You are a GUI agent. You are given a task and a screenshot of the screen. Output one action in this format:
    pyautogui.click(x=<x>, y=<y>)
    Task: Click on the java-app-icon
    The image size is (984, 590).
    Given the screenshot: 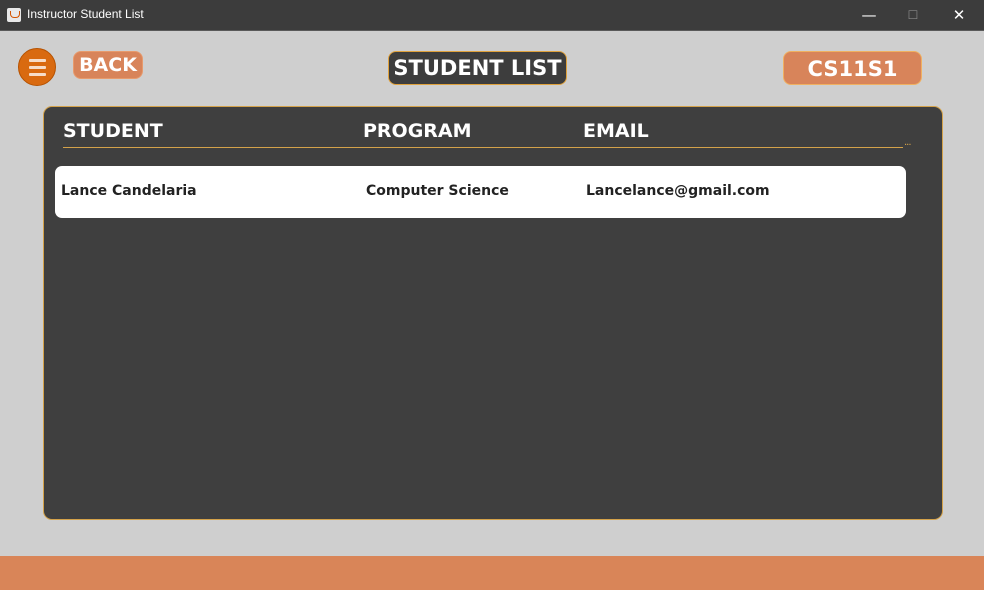 What is the action you would take?
    pyautogui.click(x=14, y=15)
    